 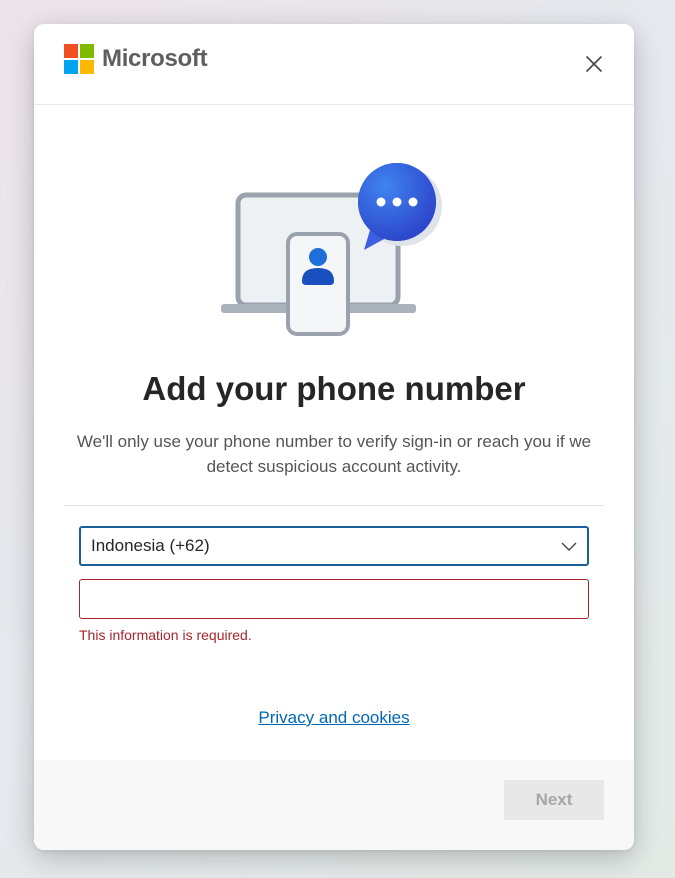 What do you see at coordinates (334, 805) in the screenshot?
I see `dialog-footer: Next` at bounding box center [334, 805].